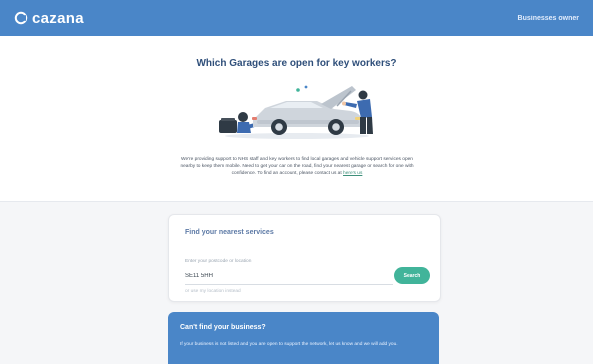  Describe the element at coordinates (296, 63) in the screenshot. I see `page-title: Which Garages are open for key workers?` at that location.